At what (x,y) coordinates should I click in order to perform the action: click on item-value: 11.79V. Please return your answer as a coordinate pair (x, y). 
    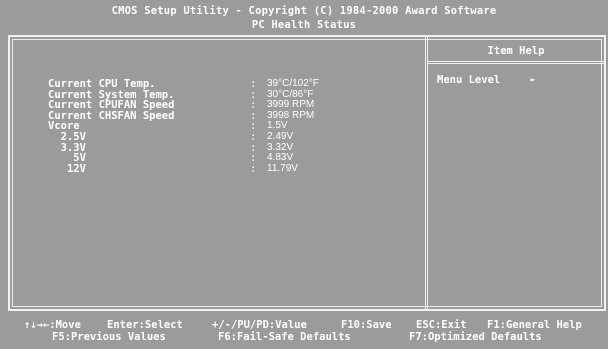
    Looking at the image, I should click on (282, 168).